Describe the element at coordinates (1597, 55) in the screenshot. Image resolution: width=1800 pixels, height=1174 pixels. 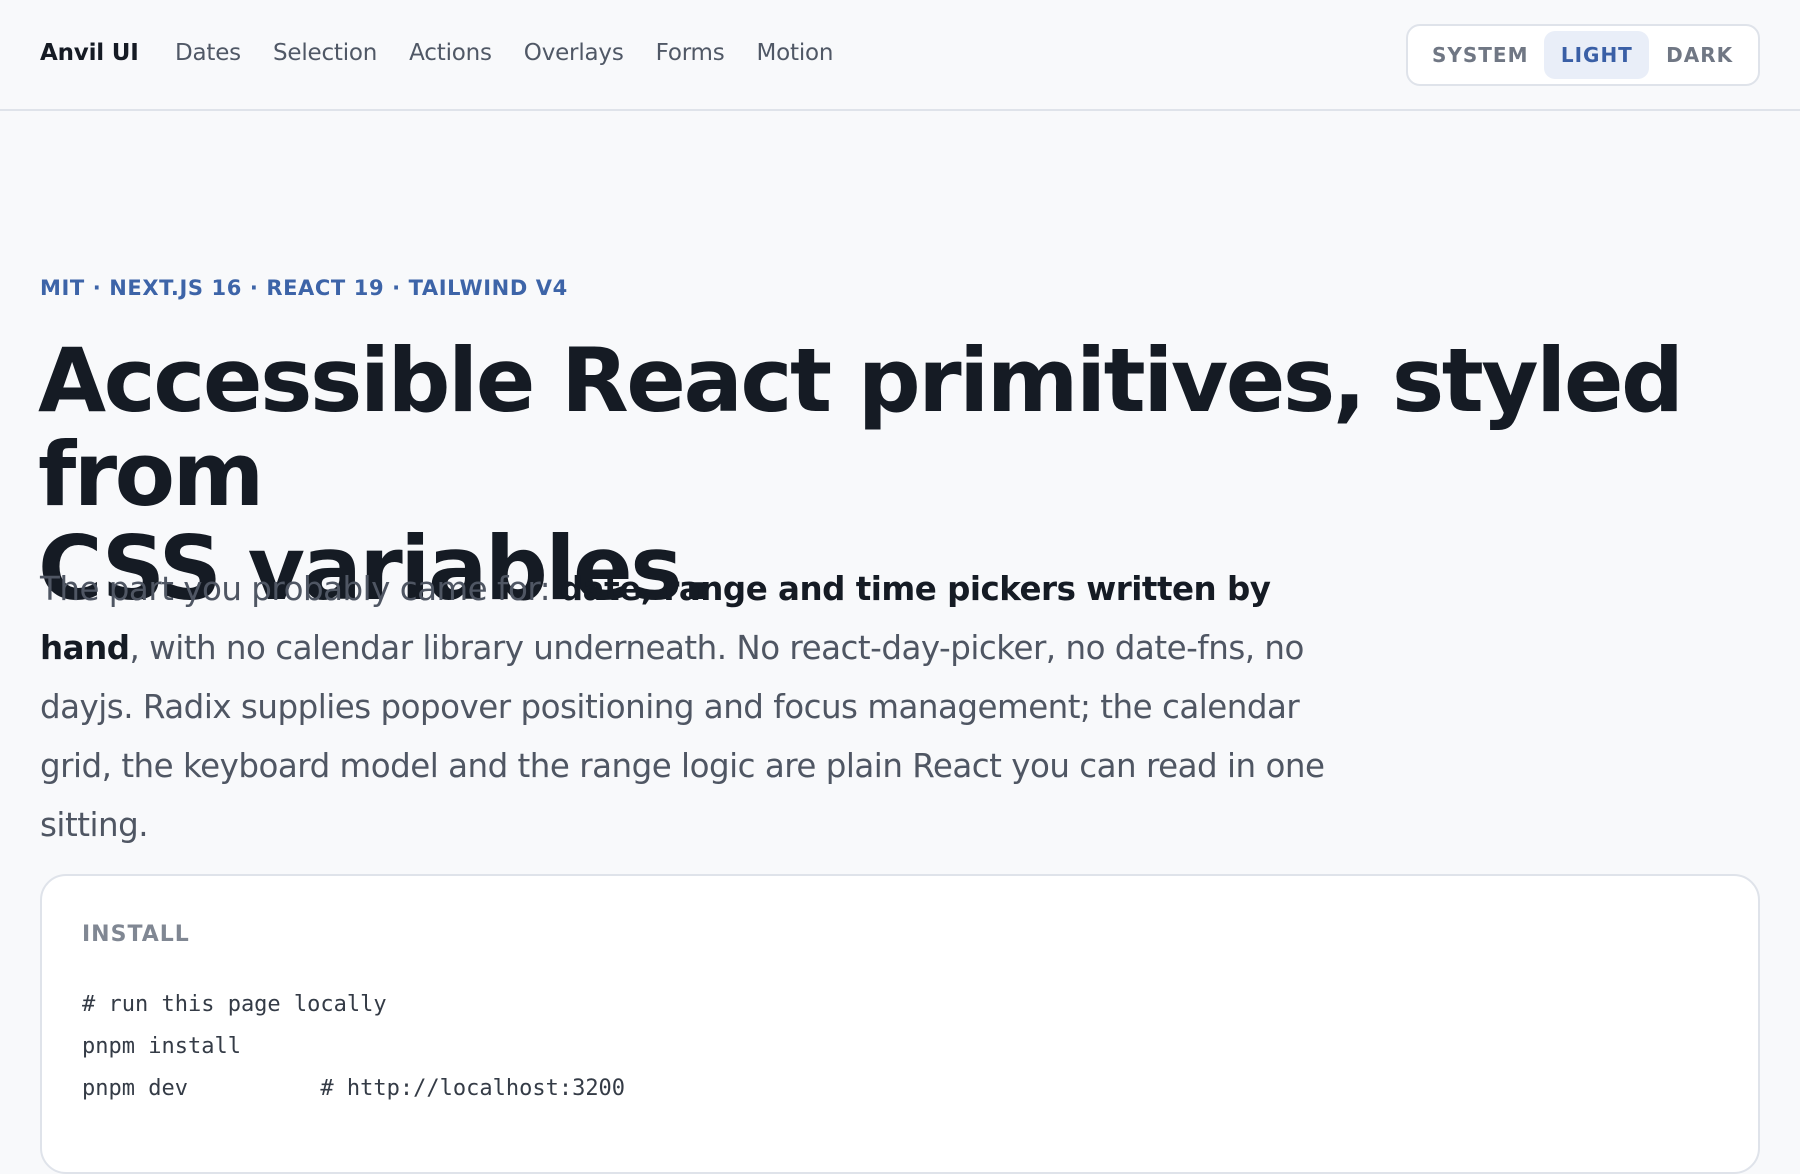
I see `theme-option-light: LIGHT` at that location.